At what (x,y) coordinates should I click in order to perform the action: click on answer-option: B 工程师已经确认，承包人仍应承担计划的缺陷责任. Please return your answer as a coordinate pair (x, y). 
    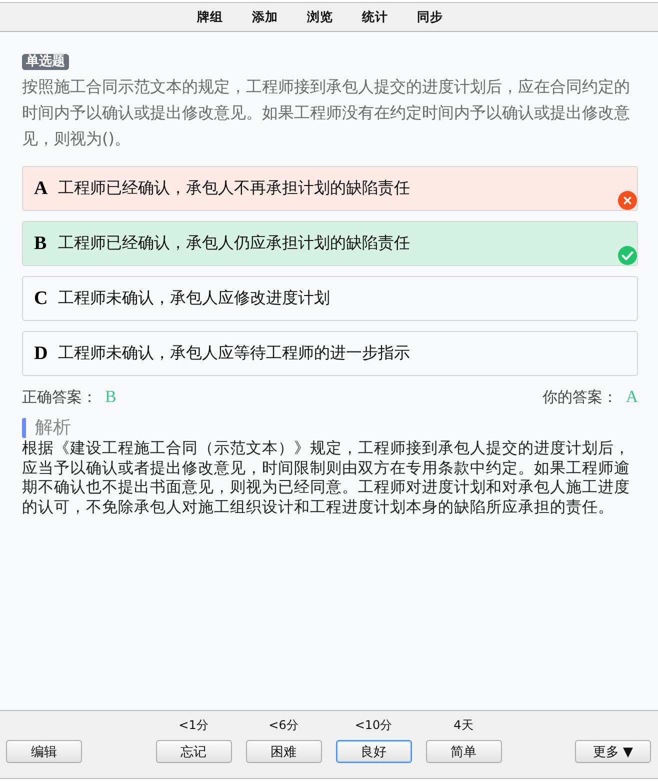
    Looking at the image, I should click on (330, 243).